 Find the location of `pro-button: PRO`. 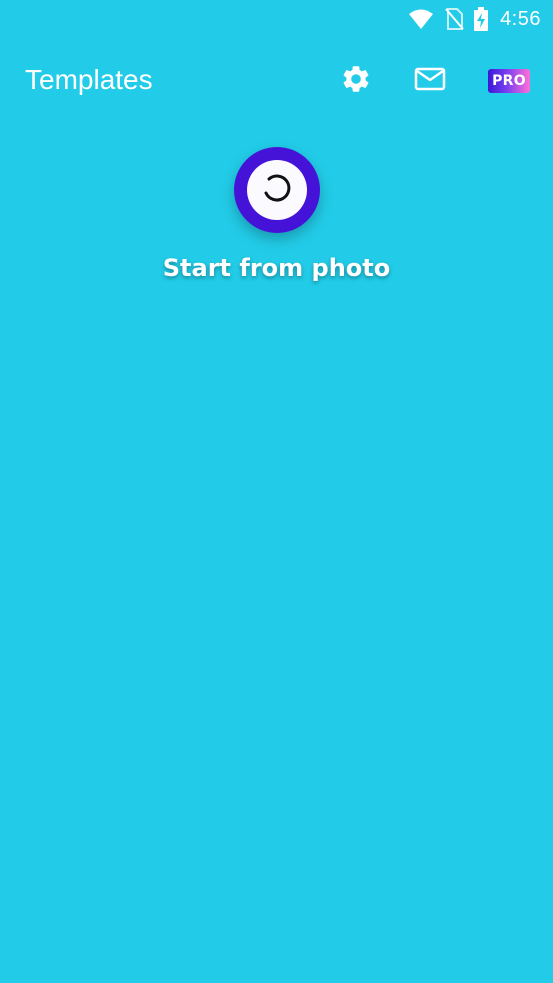

pro-button: PRO is located at coordinates (509, 81).